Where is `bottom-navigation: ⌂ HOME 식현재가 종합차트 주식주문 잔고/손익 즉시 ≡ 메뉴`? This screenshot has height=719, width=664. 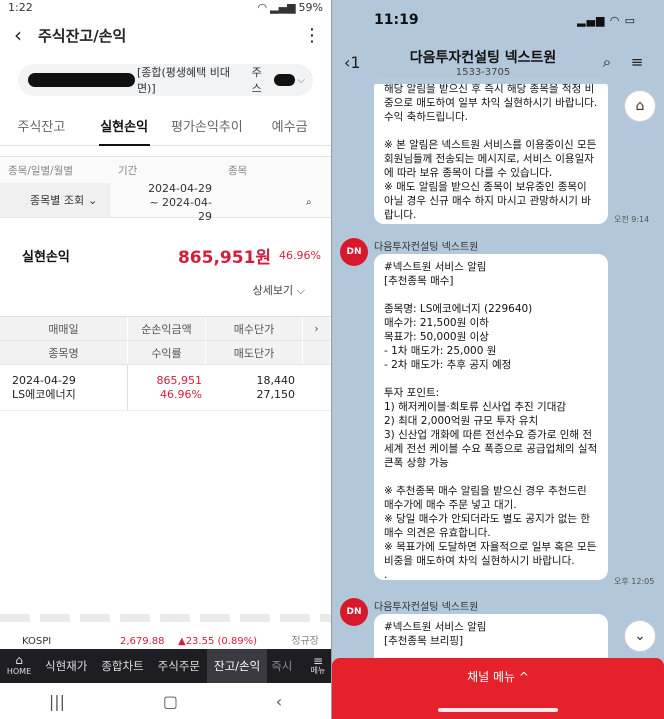
bottom-navigation: ⌂ HOME 식현재가 종합차트 주식주문 잔고/손익 즉시 ≡ 메뉴 is located at coordinates (165, 666).